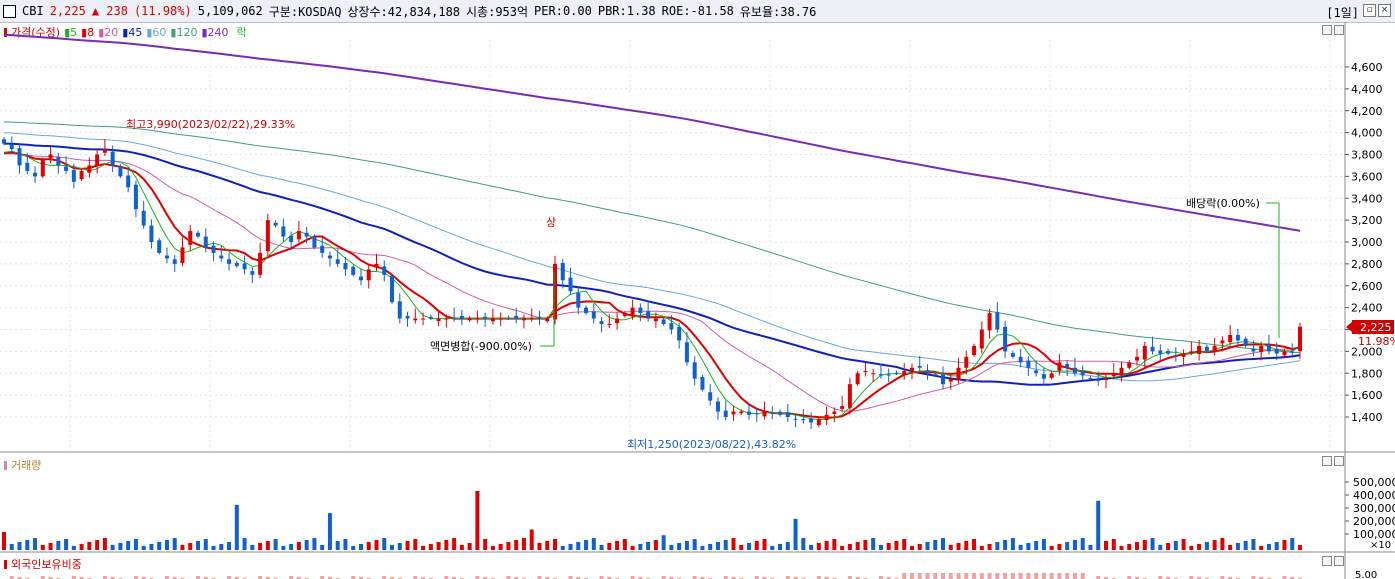 The width and height of the screenshot is (1395, 579). I want to click on low-annotation: 최저1,250(2023/08/22),43.82%, so click(711, 444).